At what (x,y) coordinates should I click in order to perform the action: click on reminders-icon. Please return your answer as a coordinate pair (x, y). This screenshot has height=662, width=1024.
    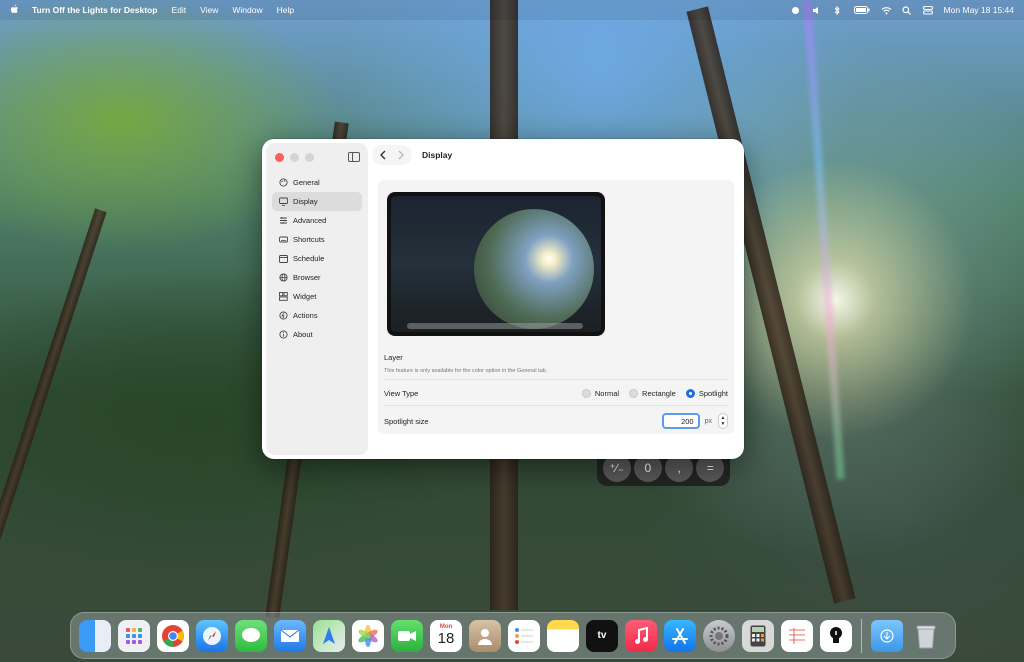
    Looking at the image, I should click on (524, 635).